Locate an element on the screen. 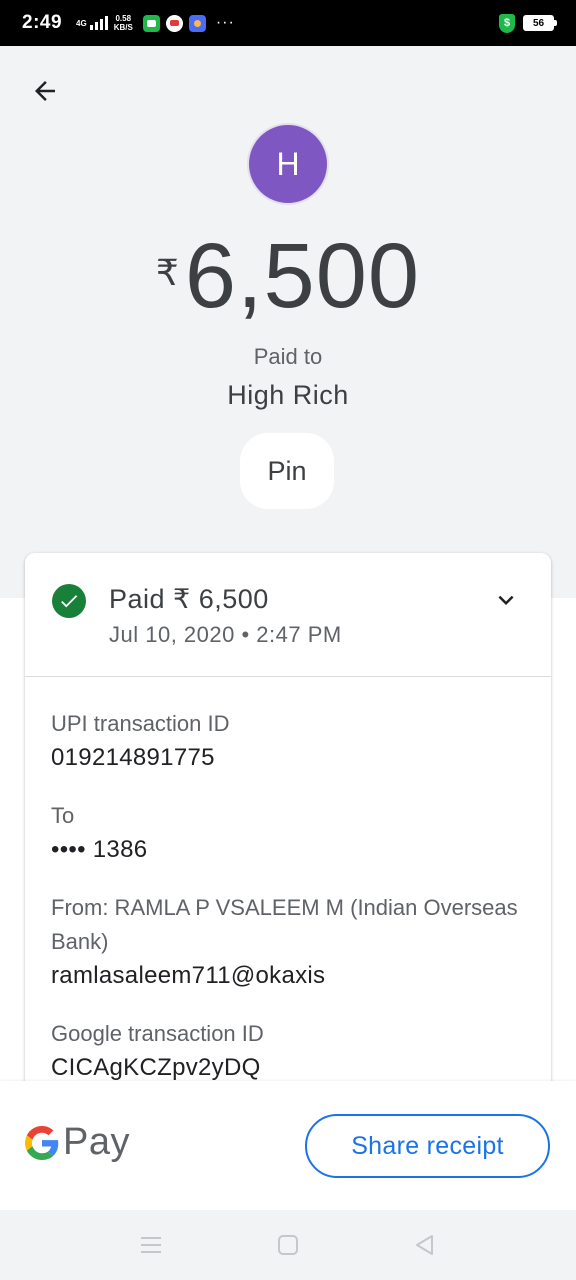  transaction-summary: Paid ₹ 6,500 Jul 10, 2020 • 2:47 PM is located at coordinates (288, 615).